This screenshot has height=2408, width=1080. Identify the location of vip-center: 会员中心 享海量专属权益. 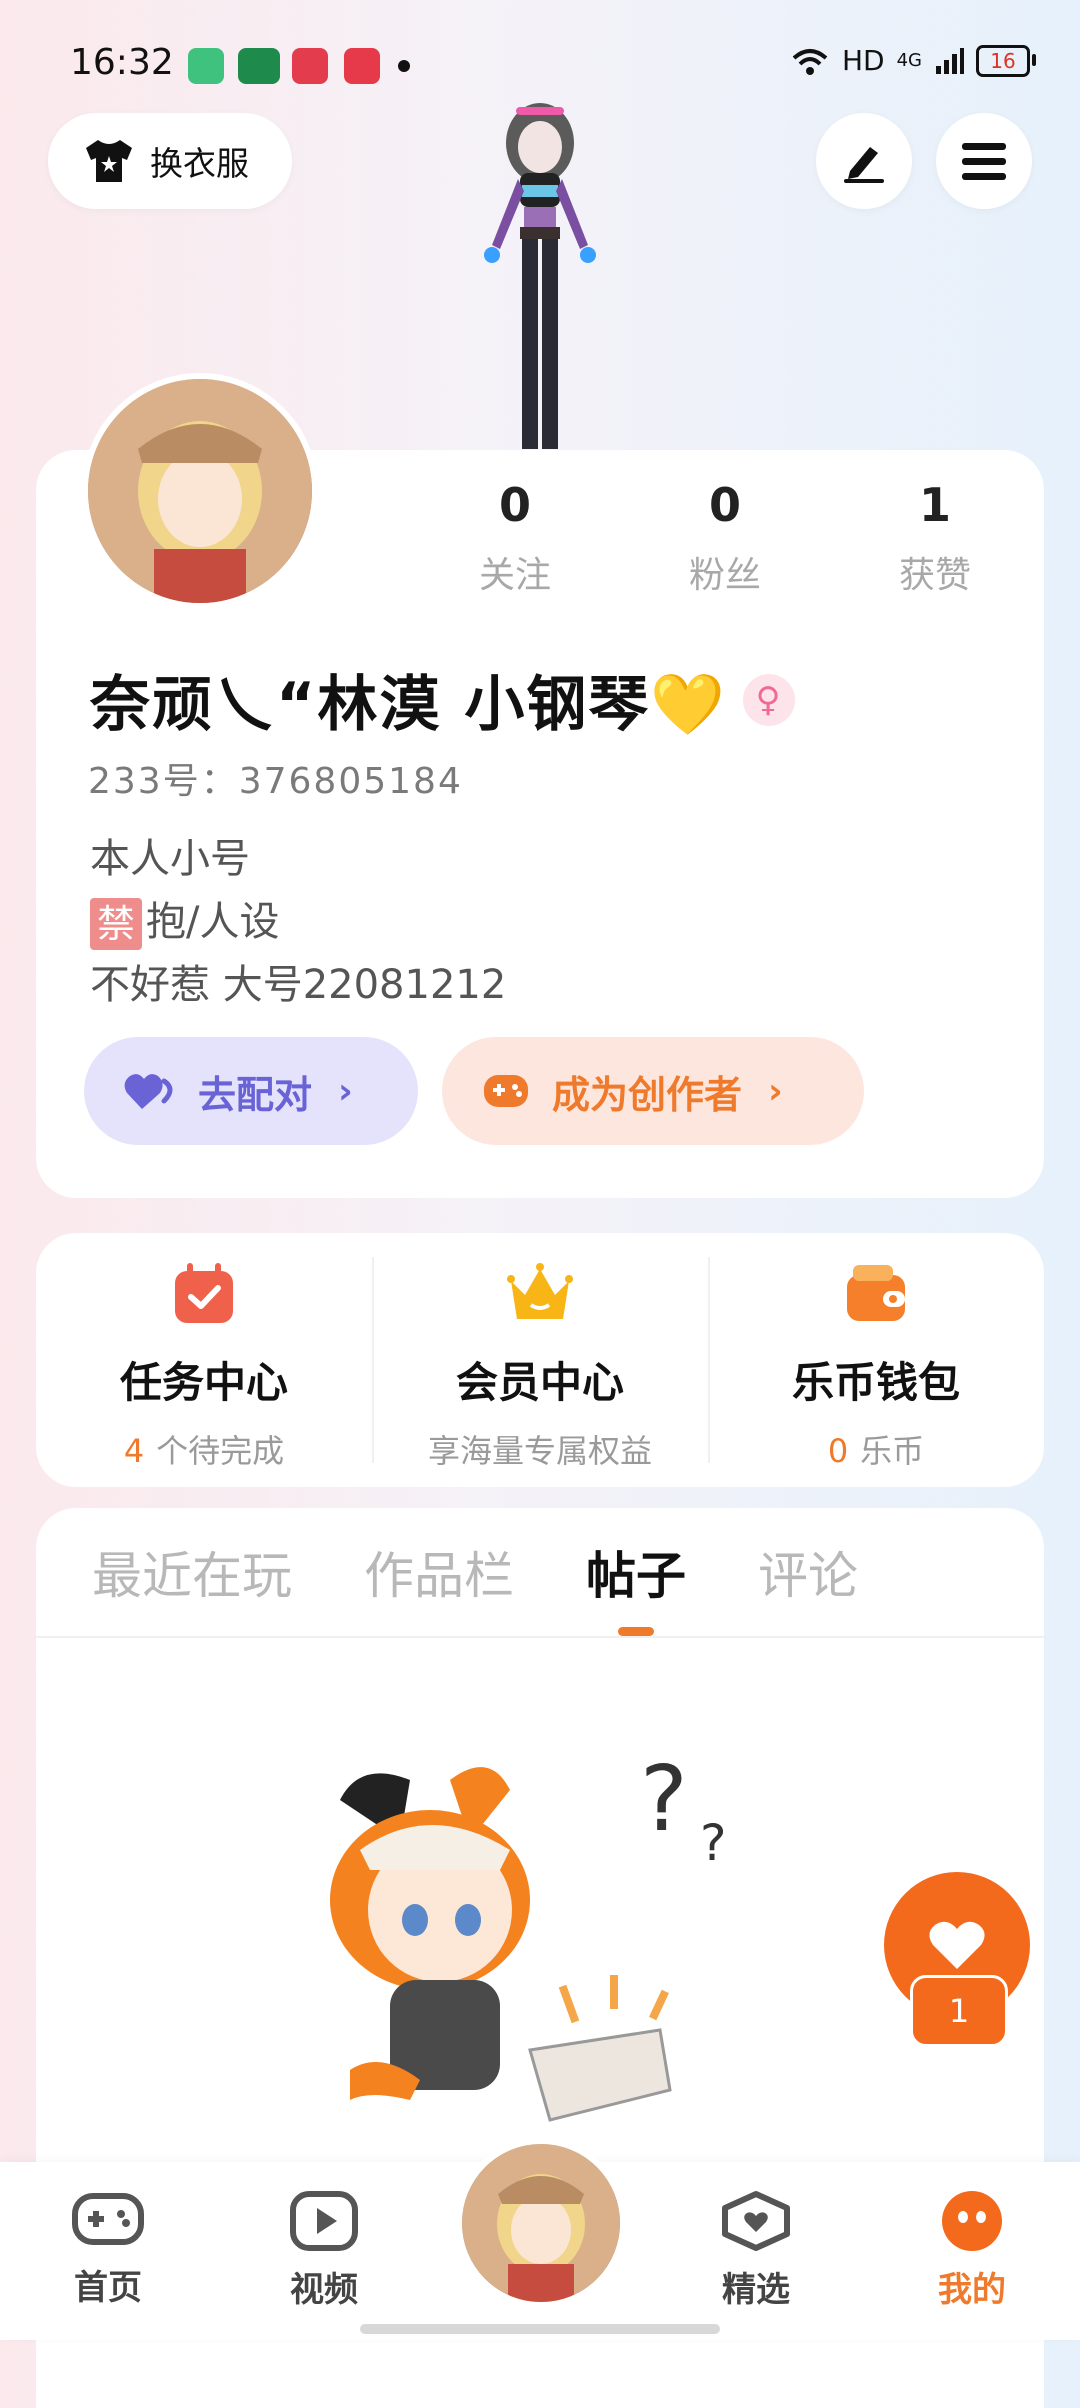
(540, 1360).